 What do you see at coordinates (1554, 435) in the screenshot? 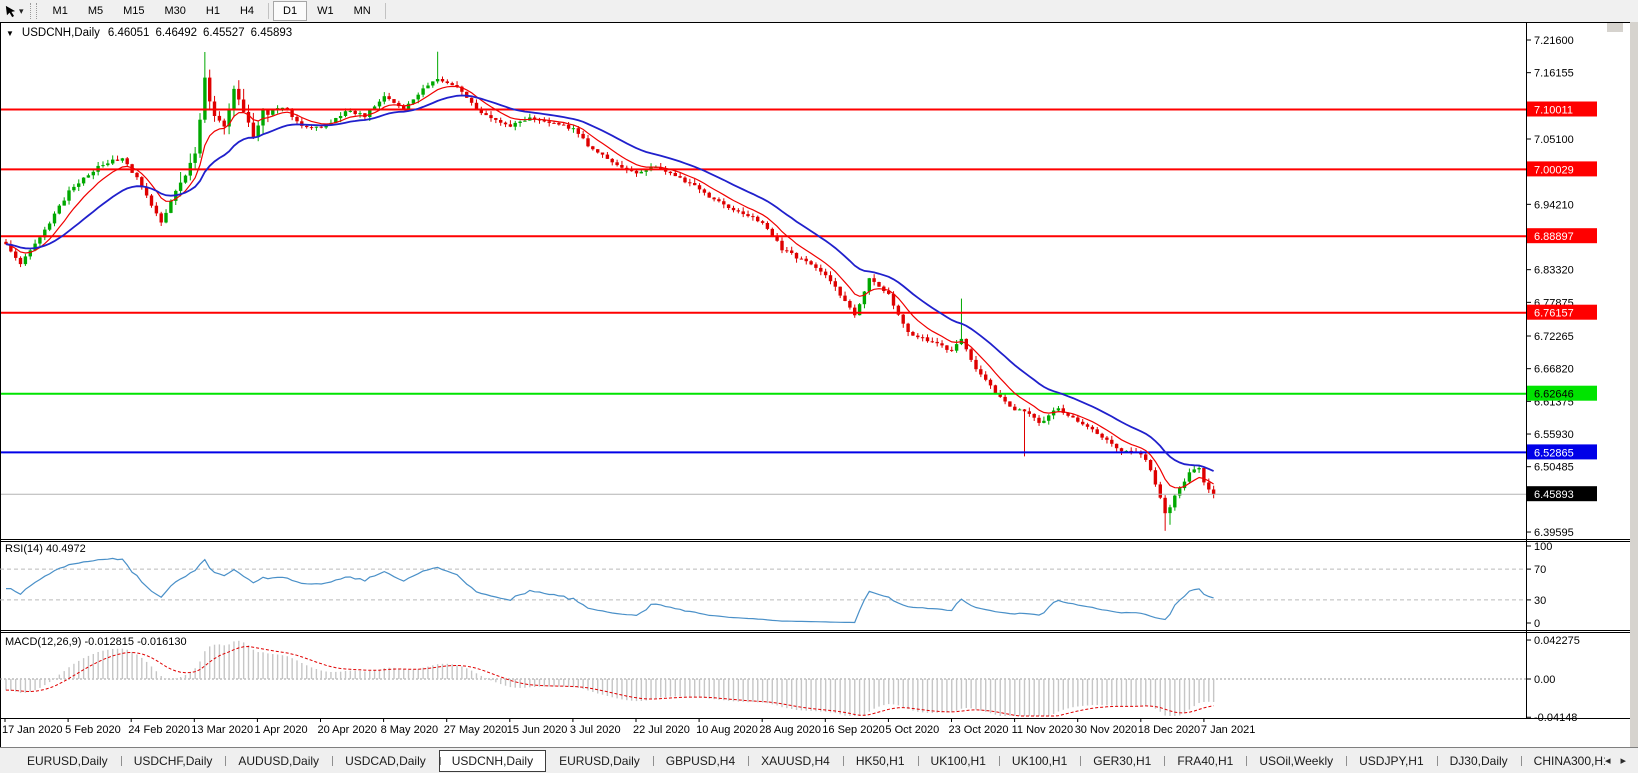
I see `svg-text: 6.55930` at bounding box center [1554, 435].